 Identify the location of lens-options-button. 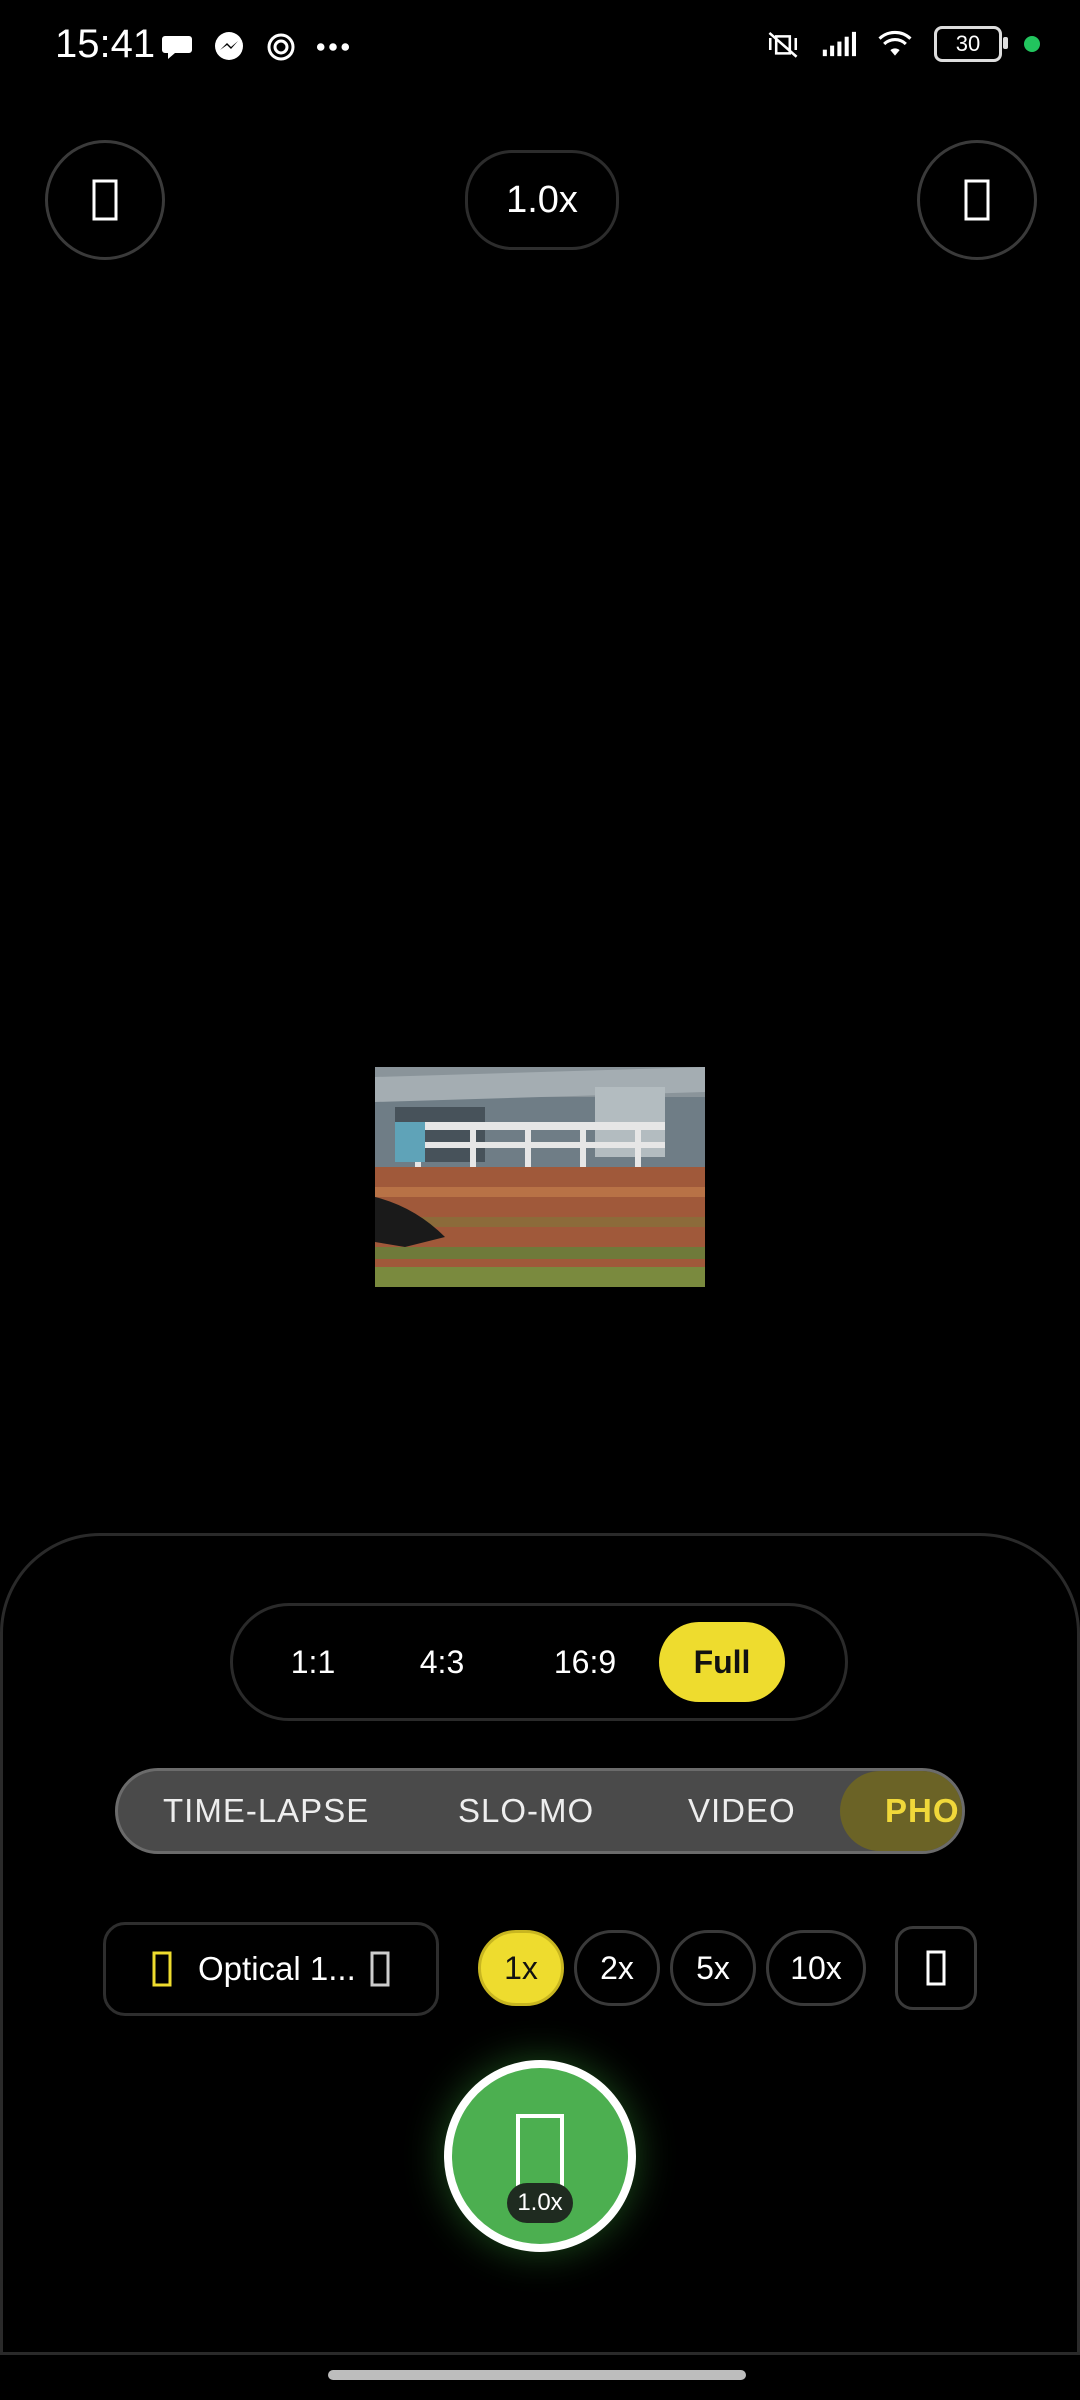
(936, 1968).